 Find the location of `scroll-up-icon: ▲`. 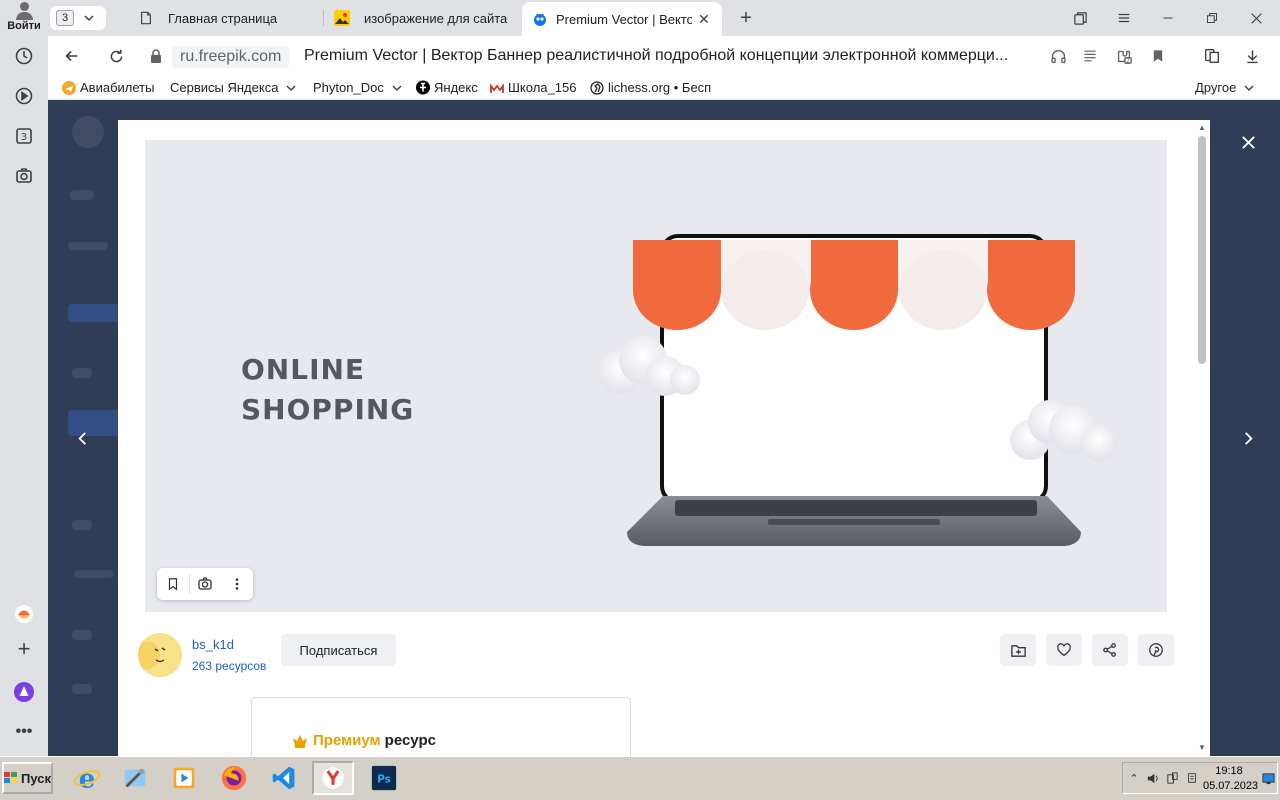

scroll-up-icon: ▲ is located at coordinates (1202, 128).